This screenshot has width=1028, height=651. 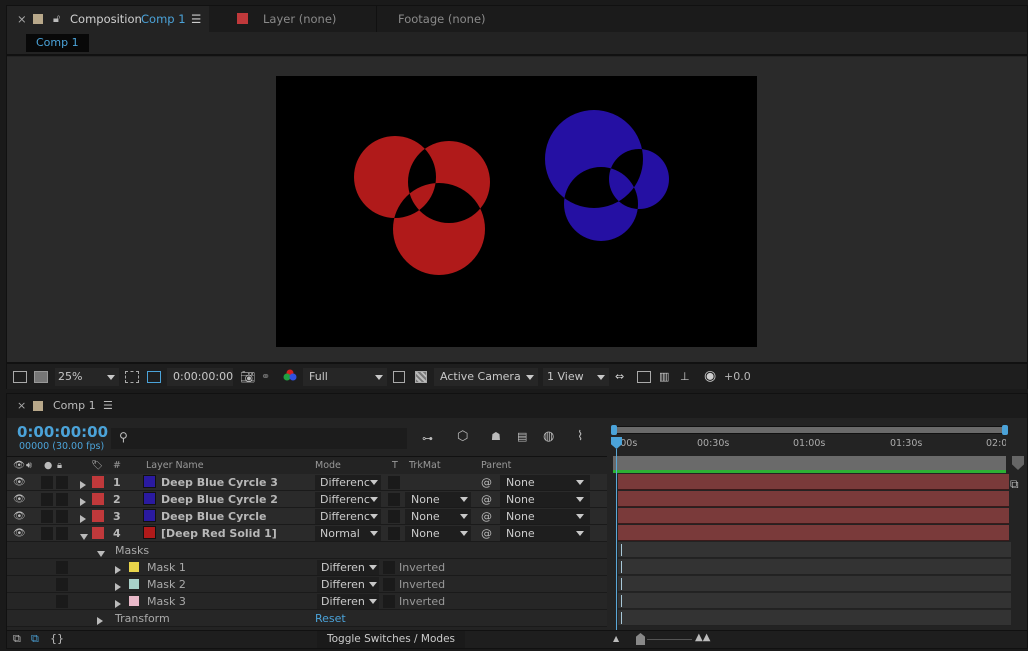 What do you see at coordinates (808, 445) in the screenshot?
I see `time-ruler: 0:00s 00:30s 01:00s 01:30s 02:00s` at bounding box center [808, 445].